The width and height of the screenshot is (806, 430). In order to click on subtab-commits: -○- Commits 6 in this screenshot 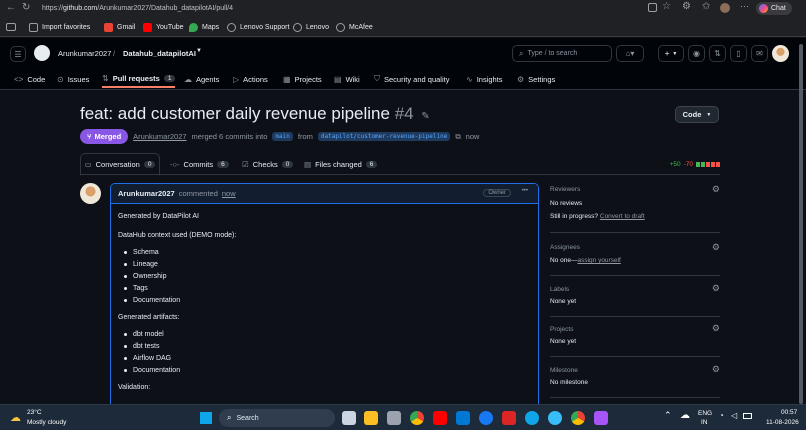, I will do `click(199, 164)`.